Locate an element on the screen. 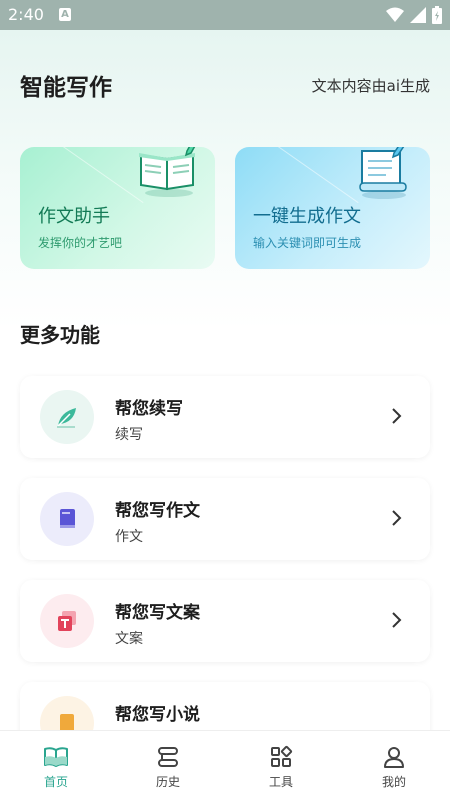 The height and width of the screenshot is (800, 450). feature-subtitle: 文案 is located at coordinates (129, 639).